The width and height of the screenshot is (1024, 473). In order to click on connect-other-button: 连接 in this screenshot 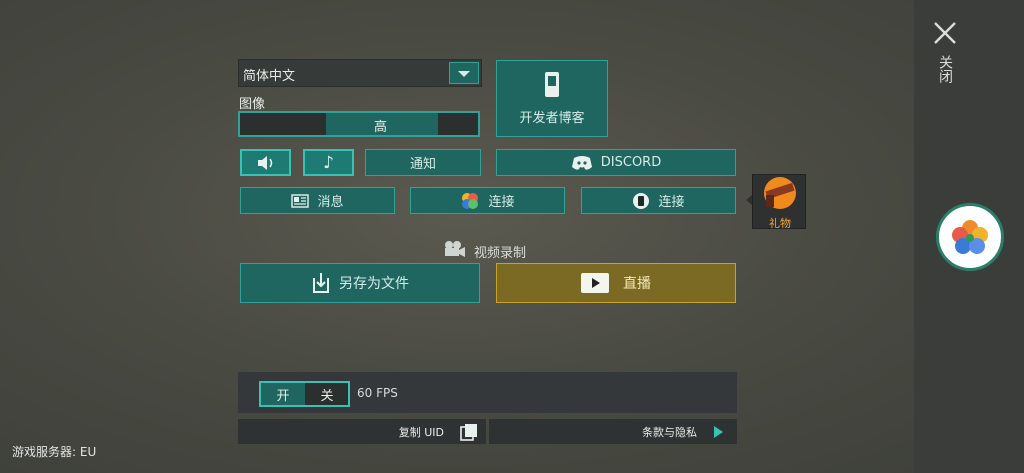, I will do `click(658, 200)`.